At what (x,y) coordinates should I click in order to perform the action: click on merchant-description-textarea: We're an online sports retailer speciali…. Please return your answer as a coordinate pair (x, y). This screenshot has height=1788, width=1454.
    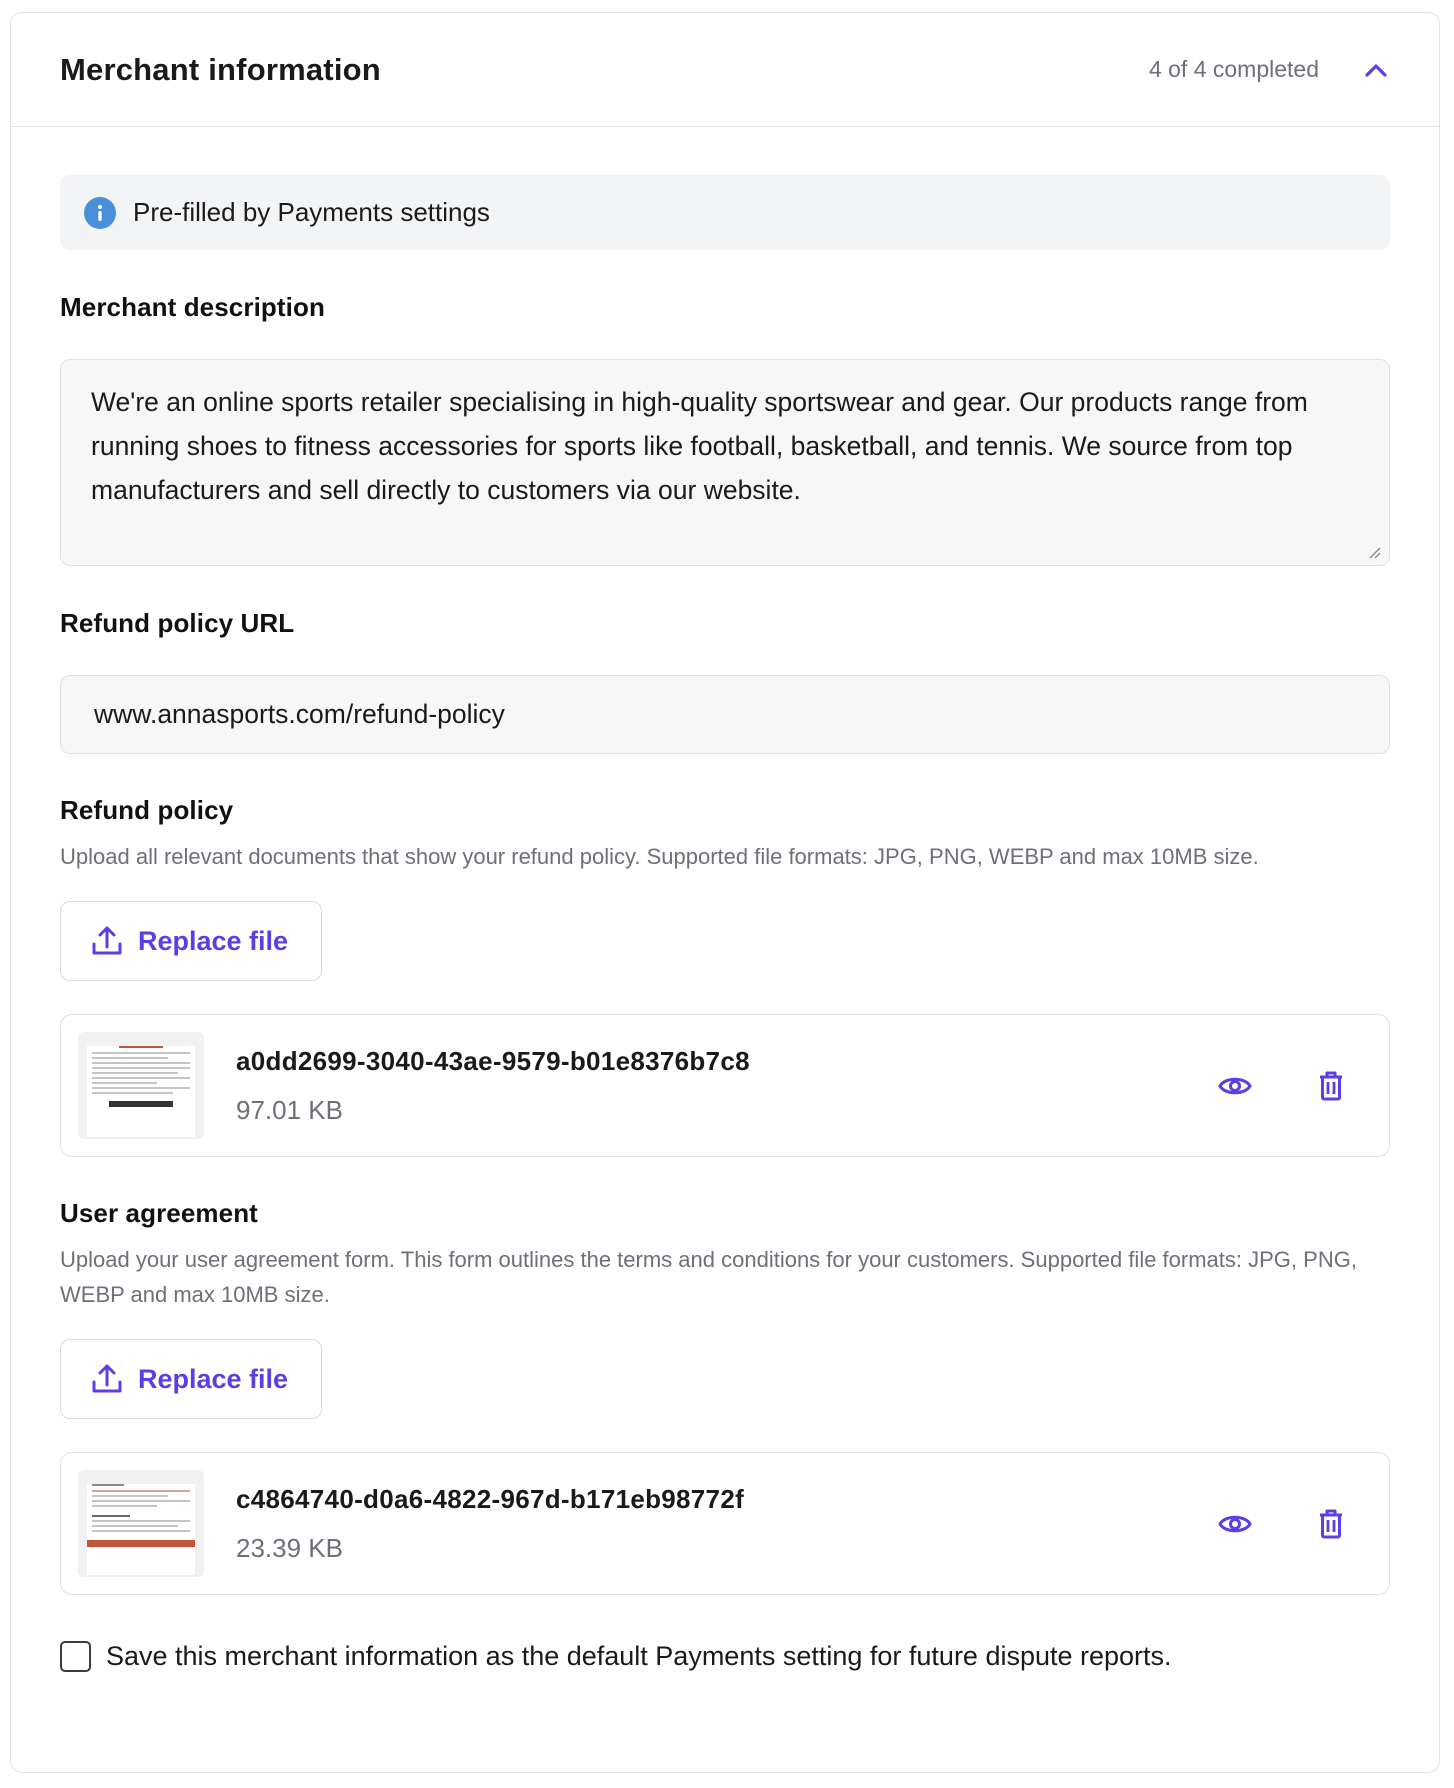
    Looking at the image, I should click on (725, 462).